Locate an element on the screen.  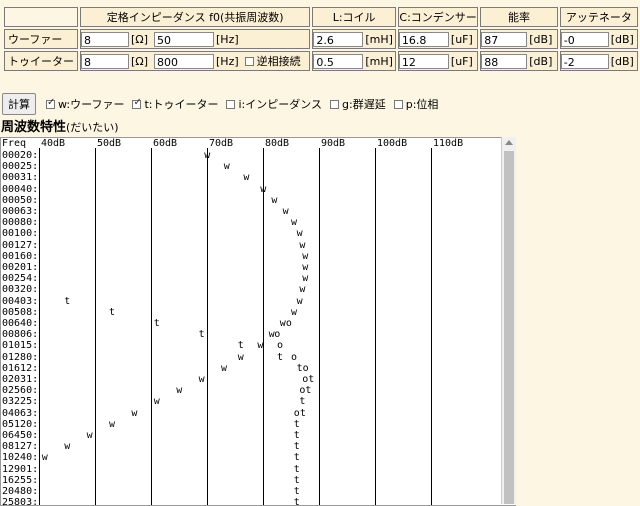
option-label: p:位相 is located at coordinates (422, 104).